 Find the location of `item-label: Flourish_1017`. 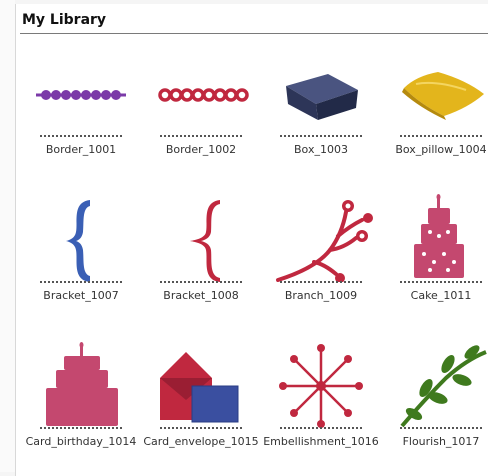

item-label: Flourish_1017 is located at coordinates (441, 441).